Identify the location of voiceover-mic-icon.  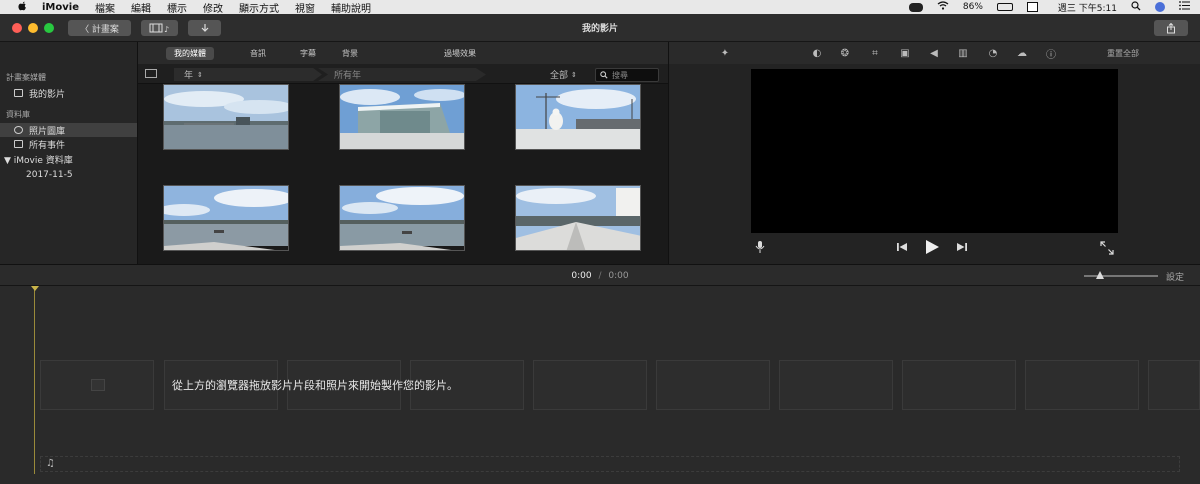
(760, 248).